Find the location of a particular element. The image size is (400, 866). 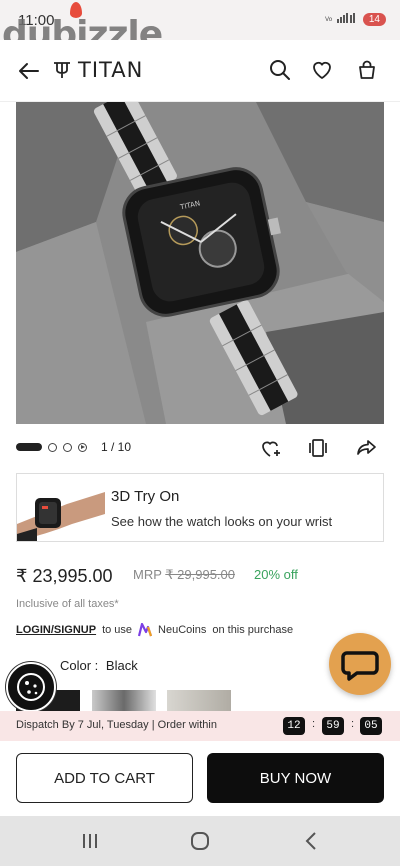

gallery-counter: 1 / 10 is located at coordinates (116, 447).